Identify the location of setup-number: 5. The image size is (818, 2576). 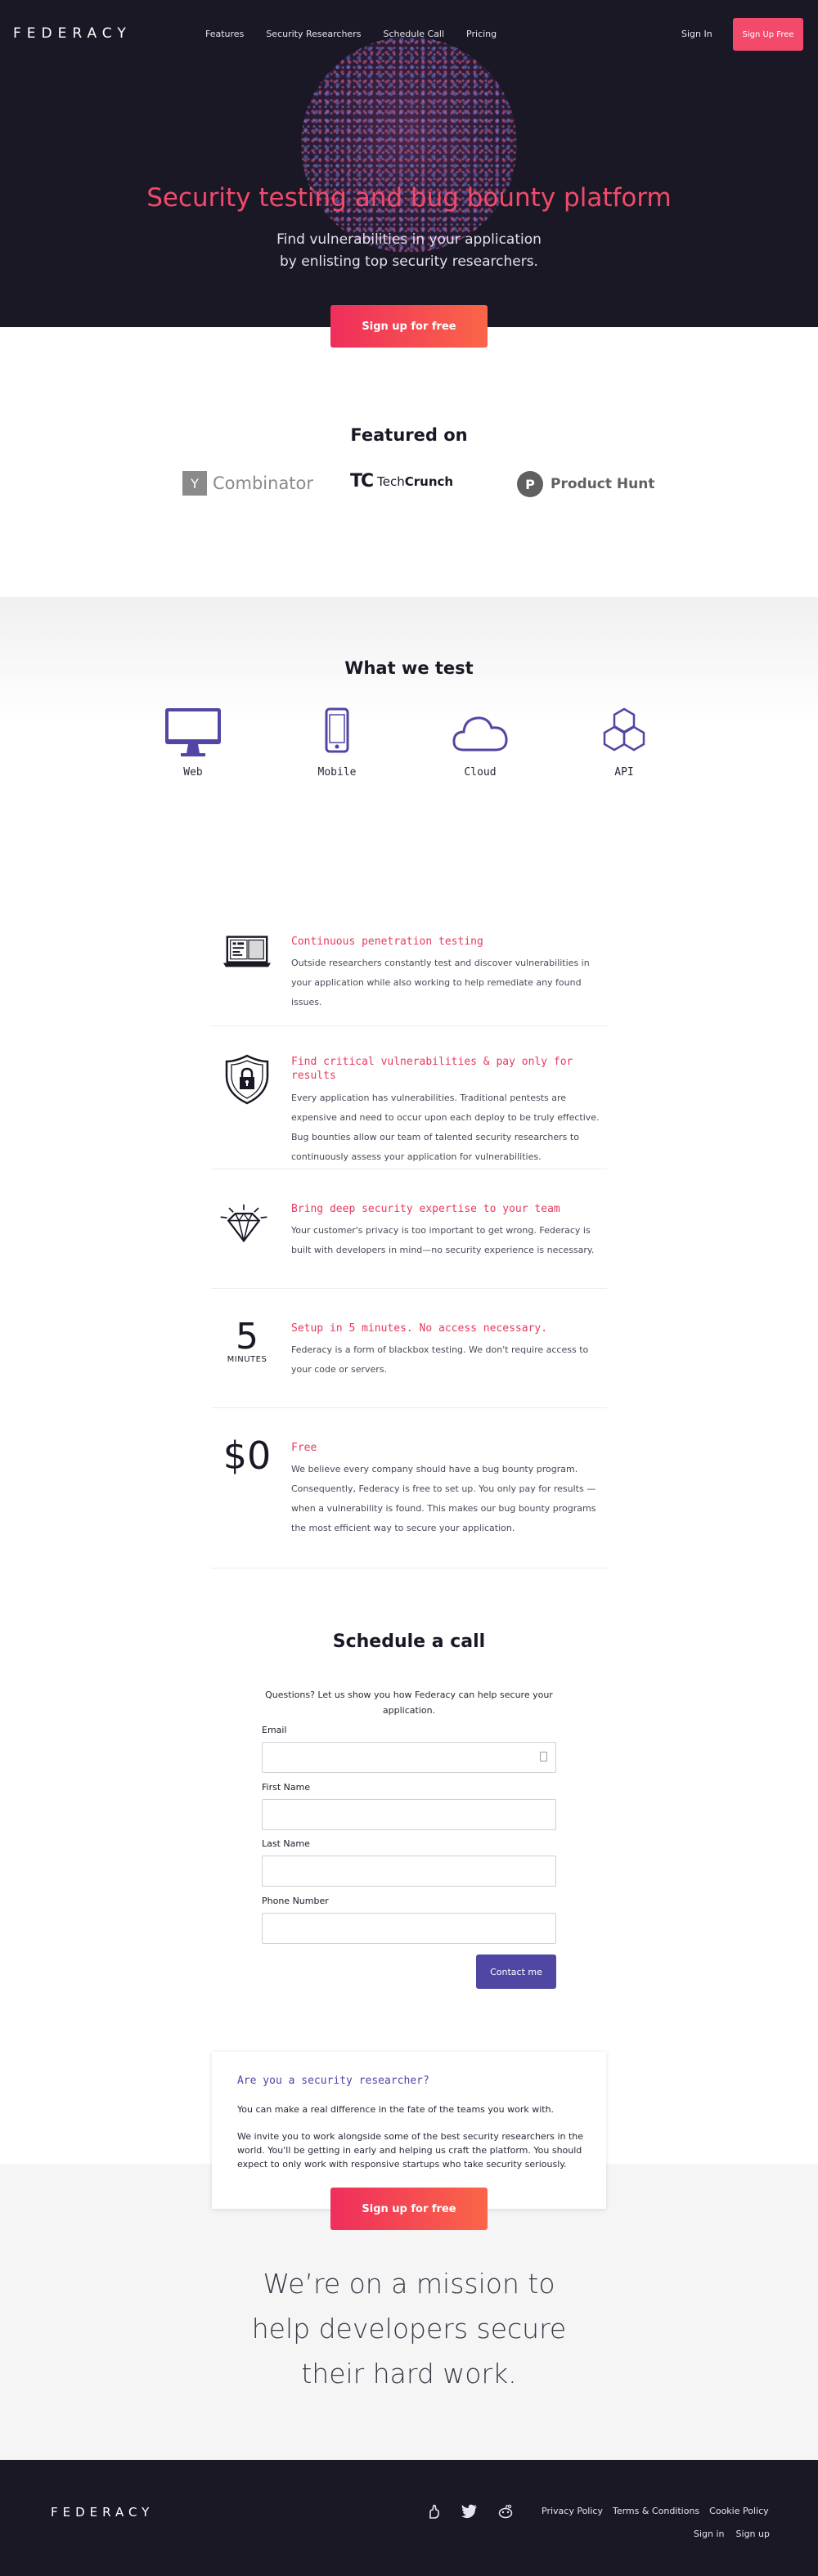
(247, 1336).